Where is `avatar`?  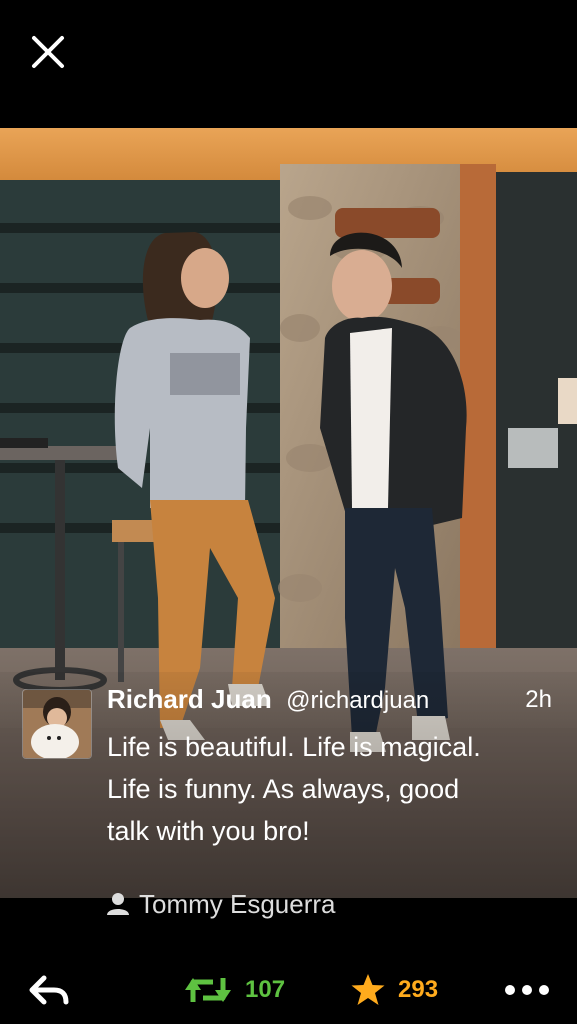
avatar is located at coordinates (57, 724).